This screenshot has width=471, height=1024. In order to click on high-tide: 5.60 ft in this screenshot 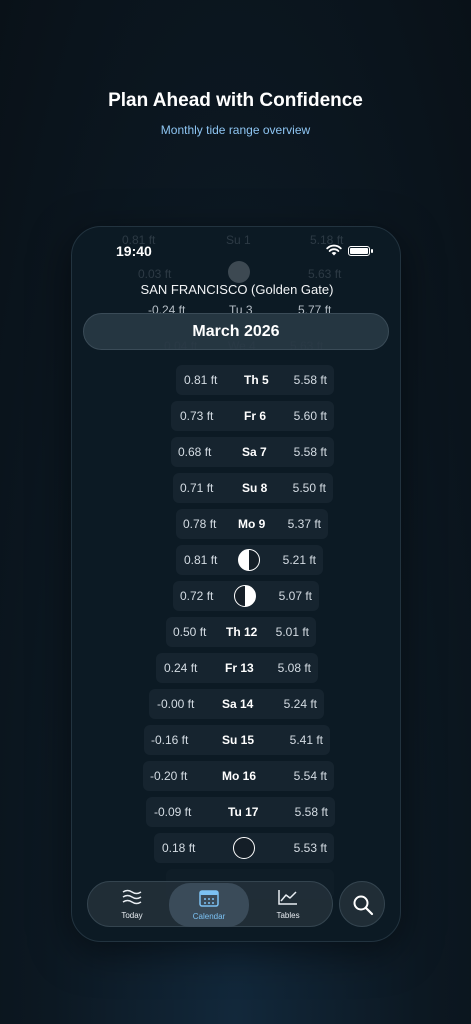, I will do `click(310, 416)`.